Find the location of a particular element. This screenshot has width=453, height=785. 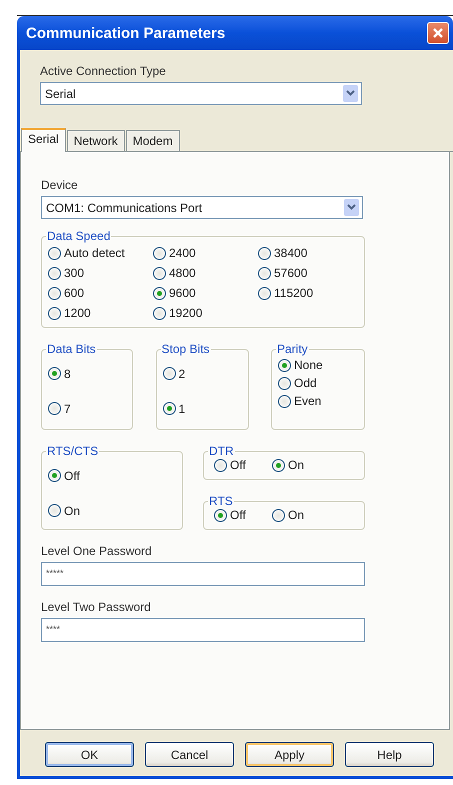

tab: Network is located at coordinates (95, 140).